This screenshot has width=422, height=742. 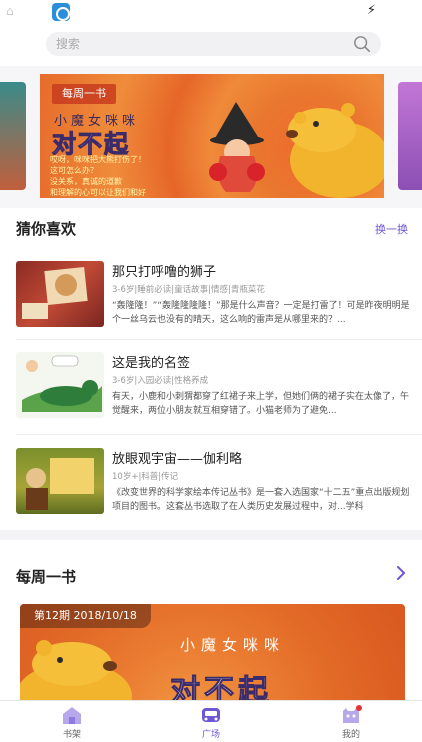 I want to click on banner-line: 没关系，真诚的道歉, so click(x=86, y=181).